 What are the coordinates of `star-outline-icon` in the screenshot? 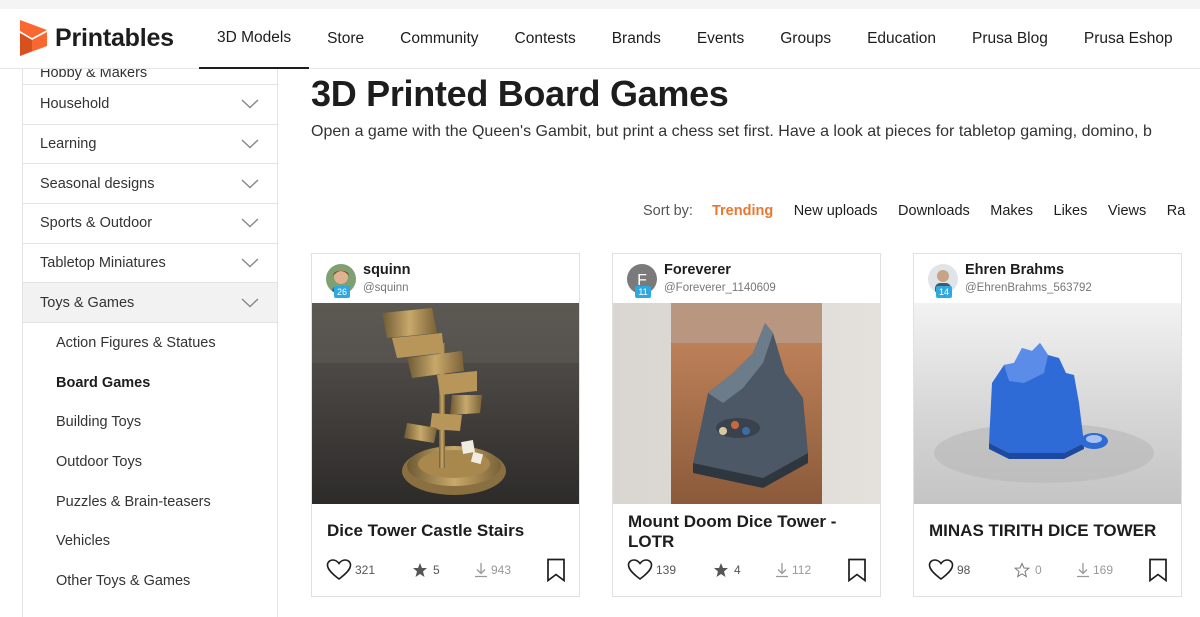 It's located at (1022, 570).